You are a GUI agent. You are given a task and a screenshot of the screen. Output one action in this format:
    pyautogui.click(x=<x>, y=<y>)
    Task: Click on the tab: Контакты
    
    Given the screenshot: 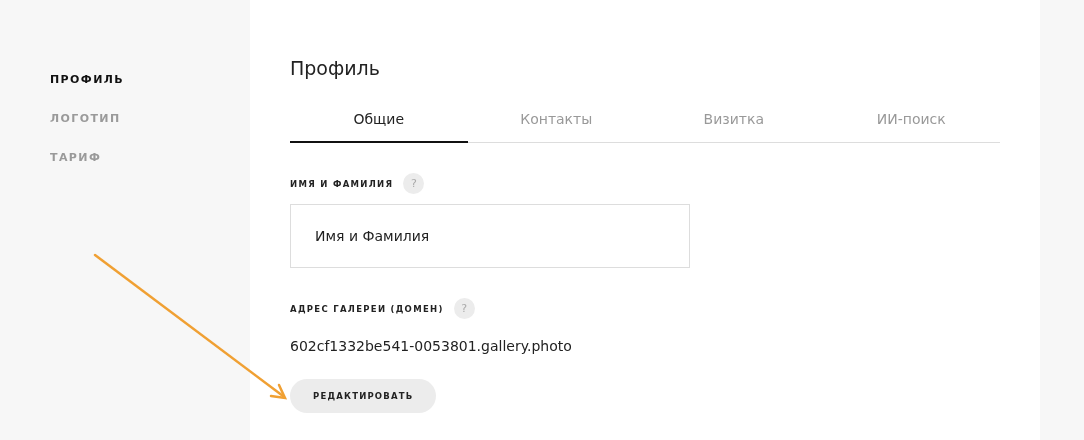 What is the action you would take?
    pyautogui.click(x=556, y=122)
    